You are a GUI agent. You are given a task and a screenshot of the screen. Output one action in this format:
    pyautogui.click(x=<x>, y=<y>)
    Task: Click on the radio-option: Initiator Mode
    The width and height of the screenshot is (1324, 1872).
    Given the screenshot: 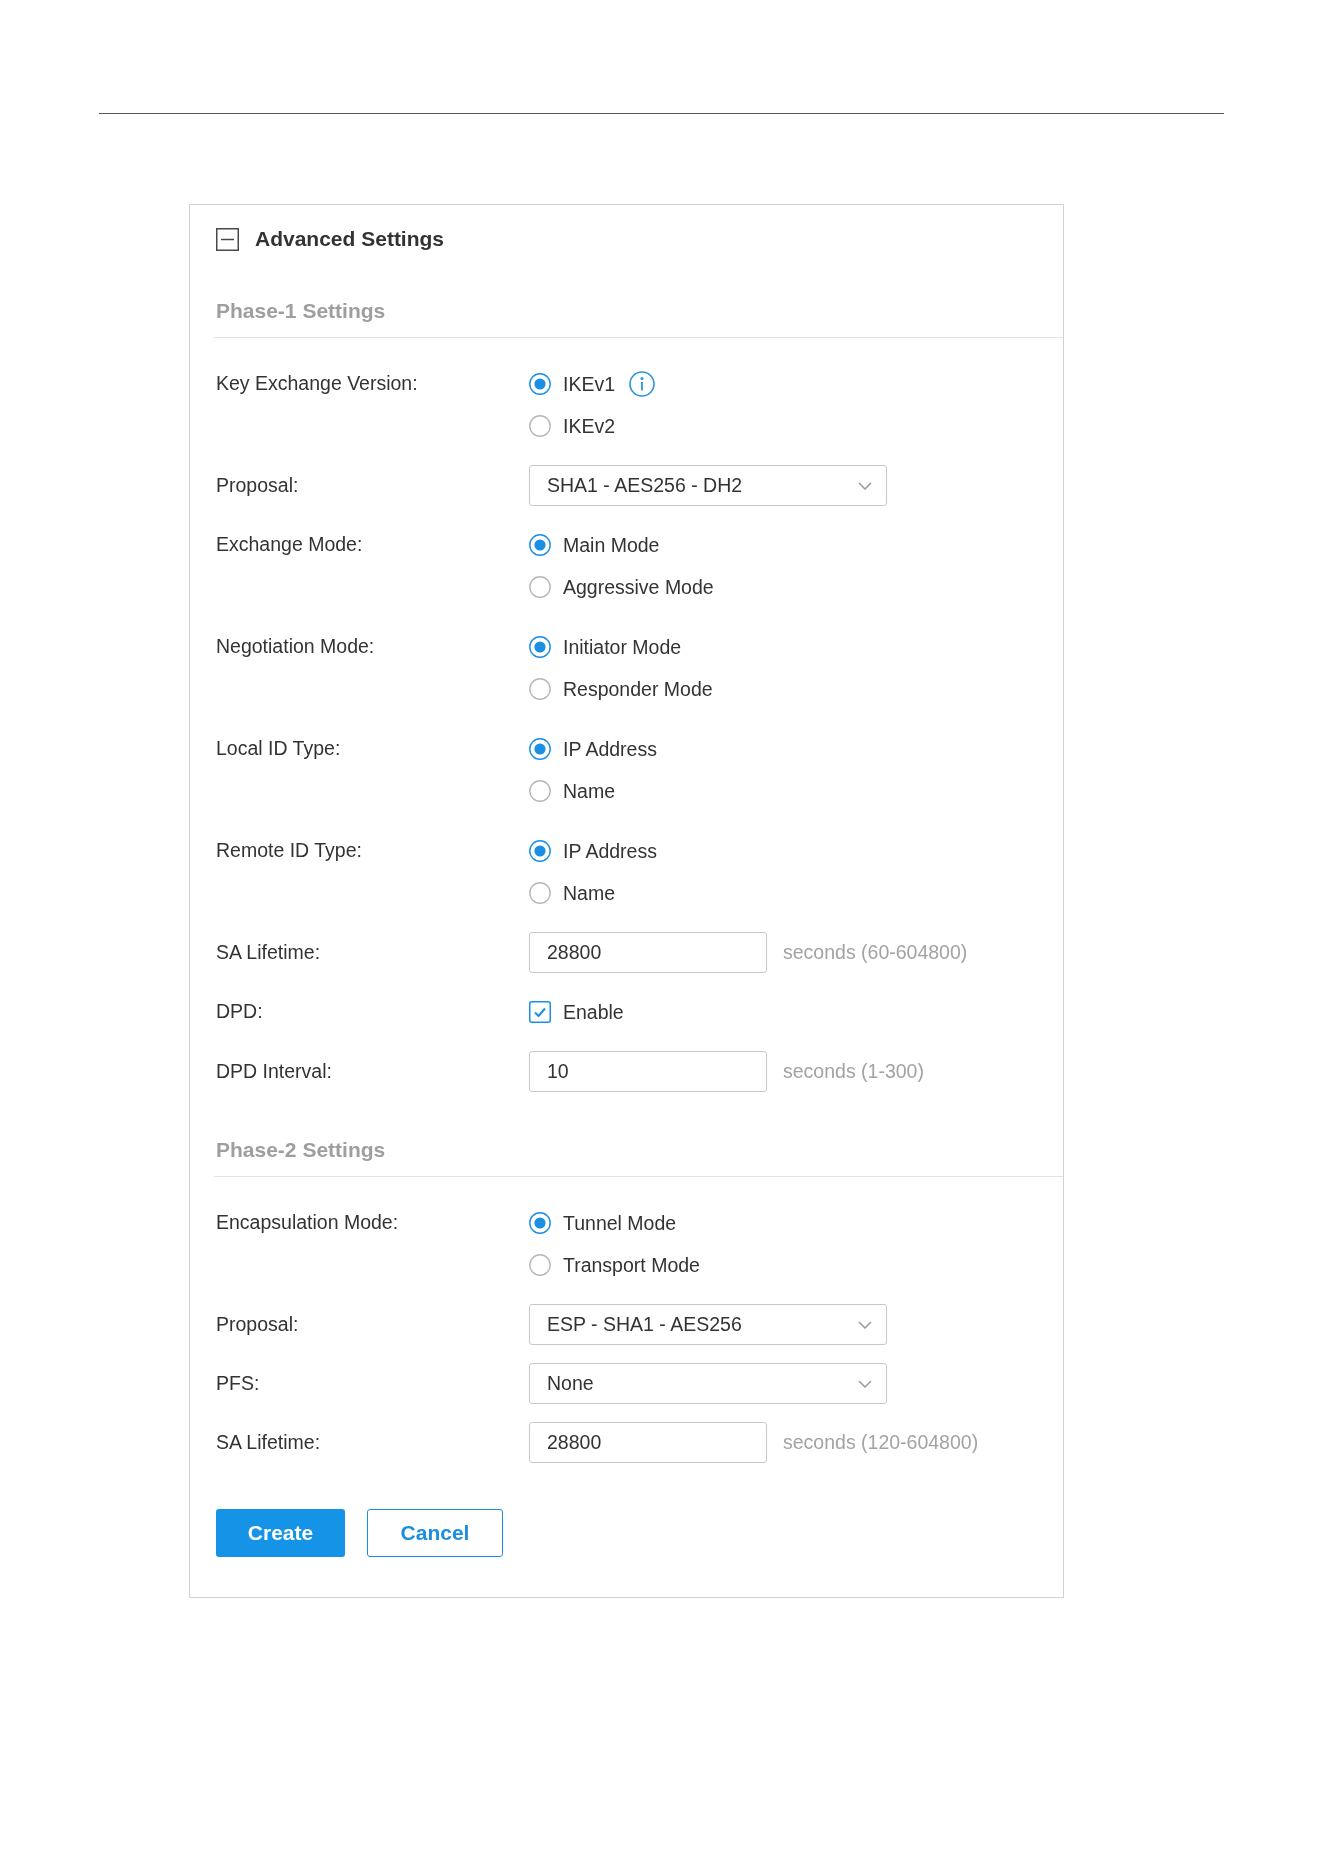 What is the action you would take?
    pyautogui.click(x=605, y=647)
    